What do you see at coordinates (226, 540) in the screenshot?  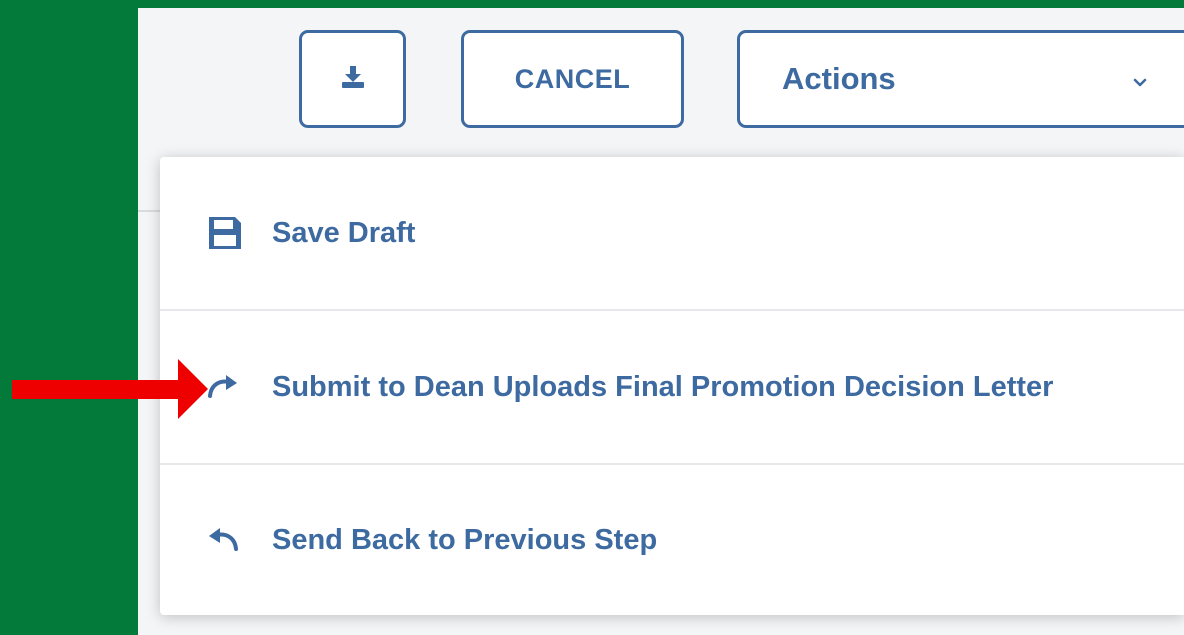 I see `undo-arrow-icon` at bounding box center [226, 540].